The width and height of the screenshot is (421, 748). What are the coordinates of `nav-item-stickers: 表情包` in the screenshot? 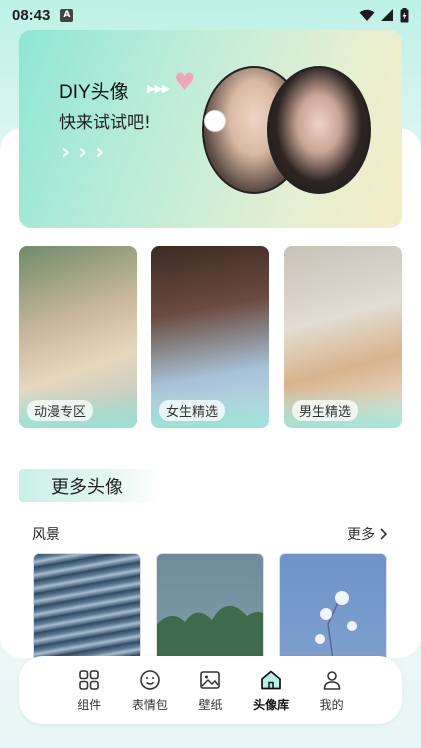 It's located at (150, 690).